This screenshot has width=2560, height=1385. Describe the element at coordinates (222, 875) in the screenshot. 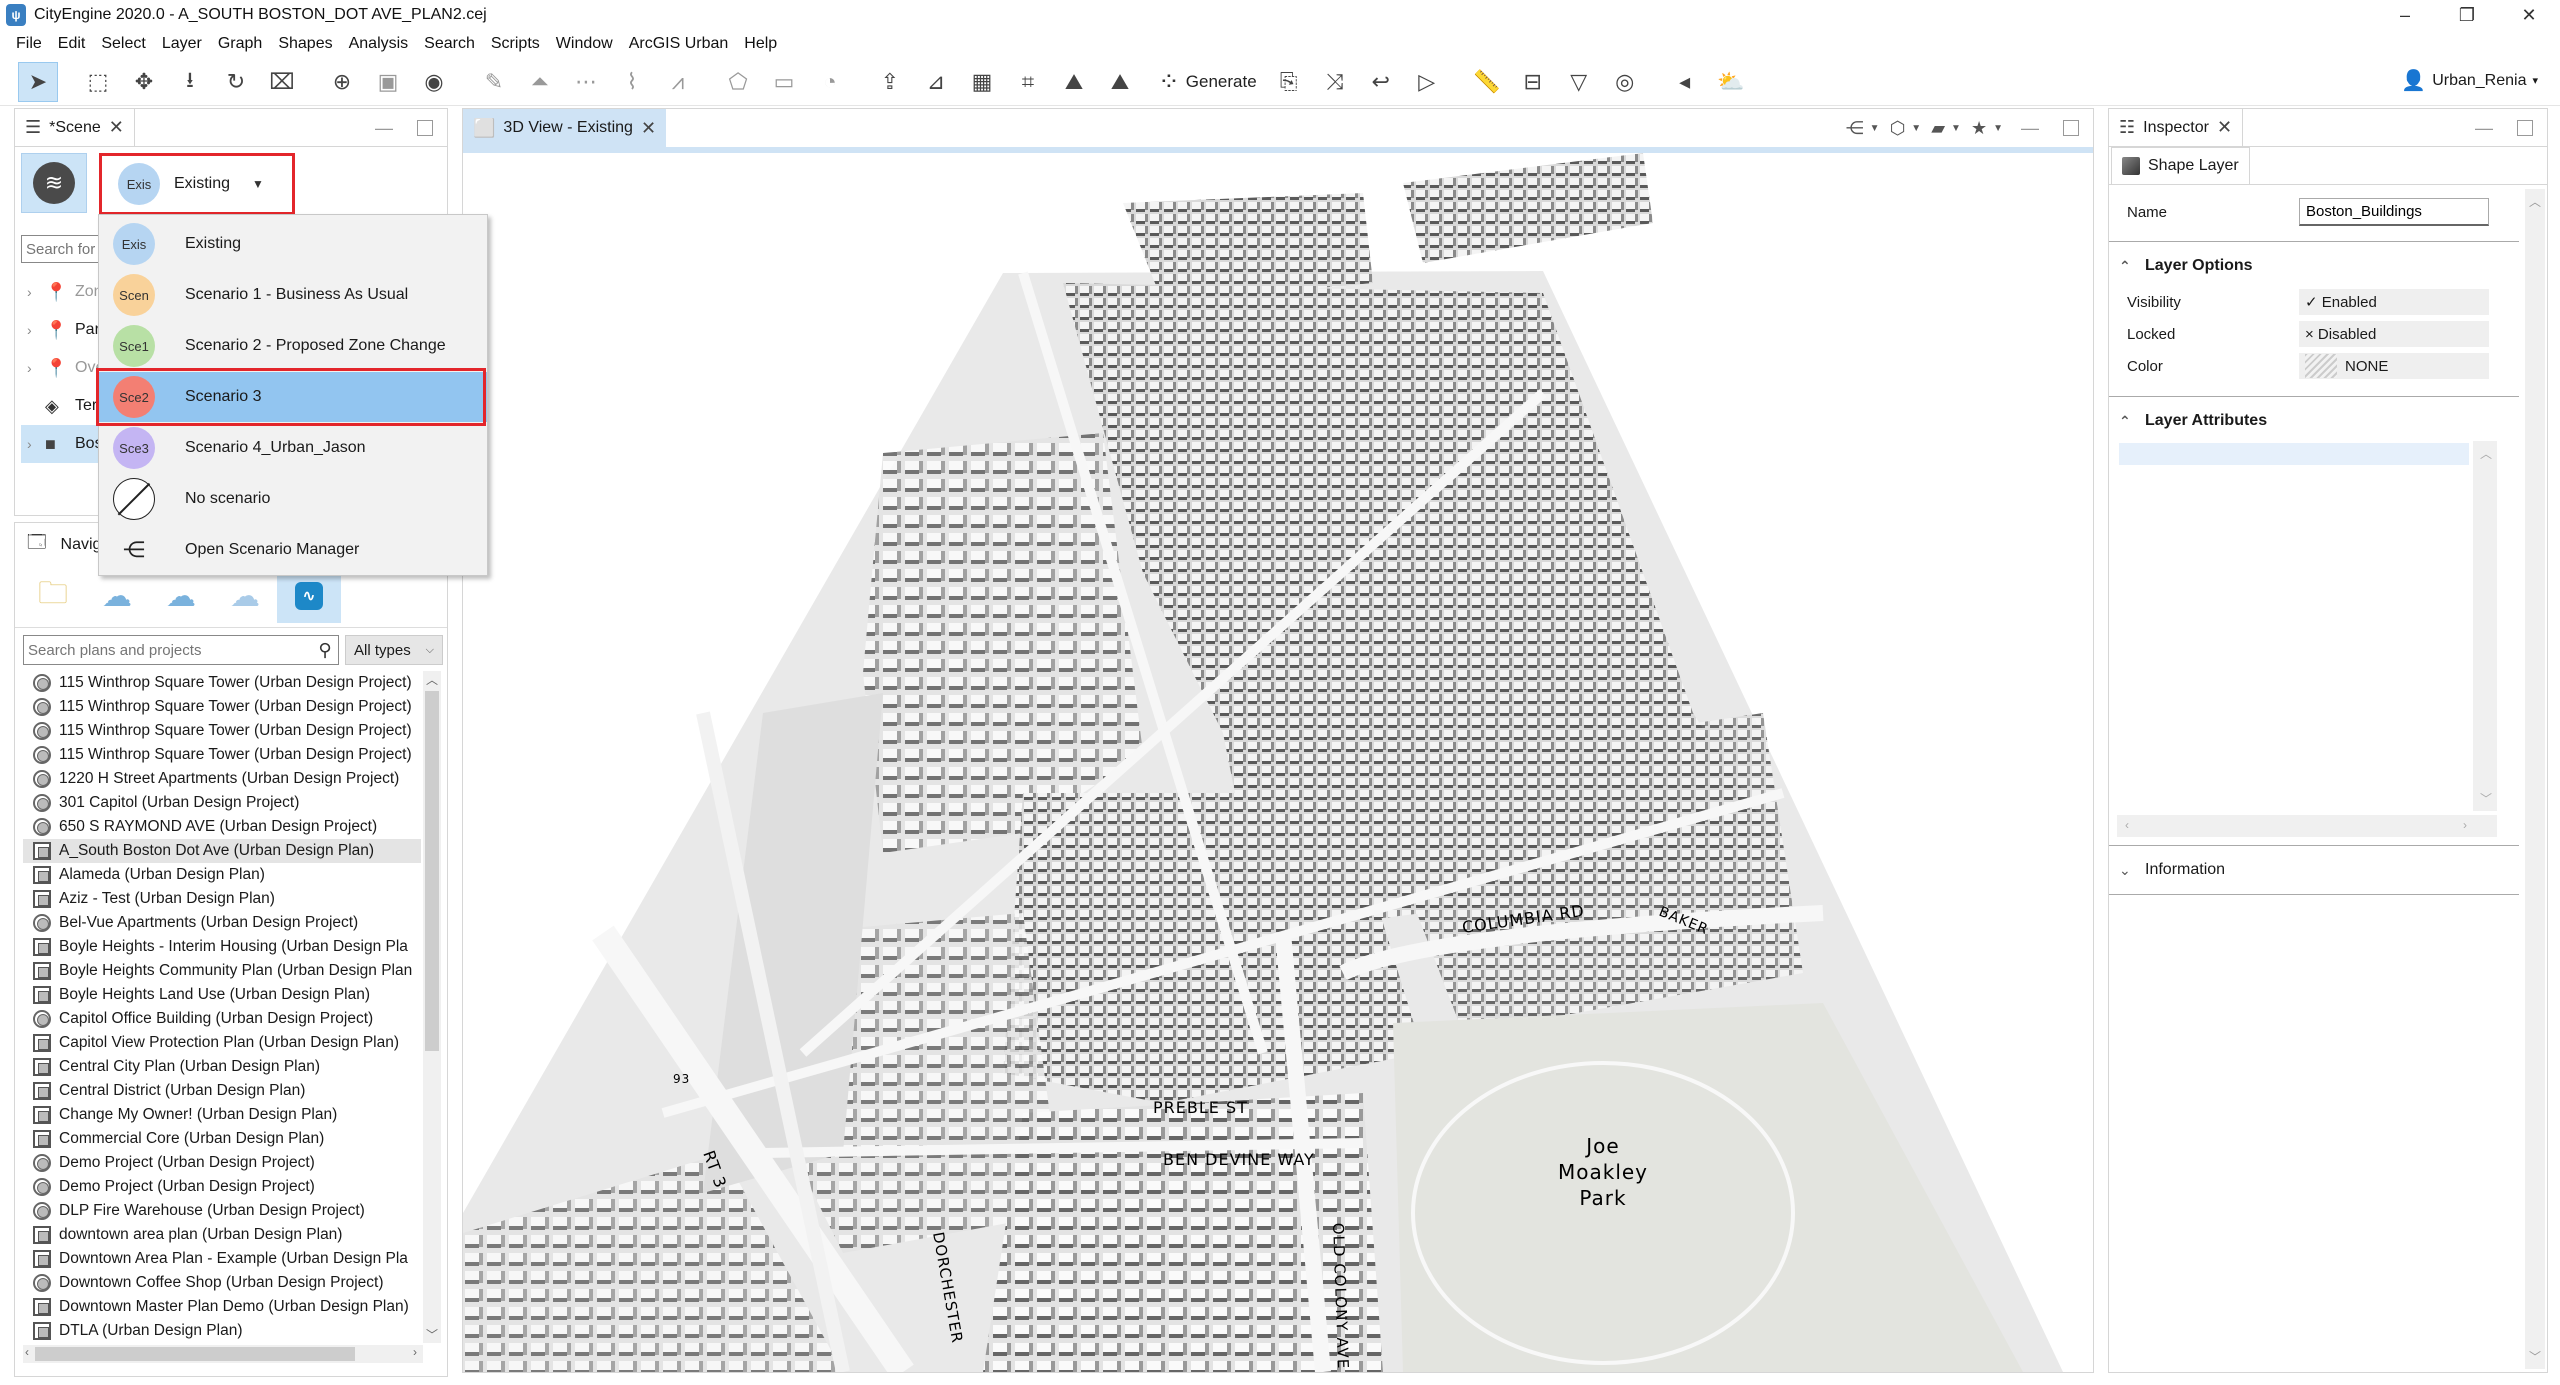

I see `plan-list-item: Alameda (Urban Design Plan)` at that location.